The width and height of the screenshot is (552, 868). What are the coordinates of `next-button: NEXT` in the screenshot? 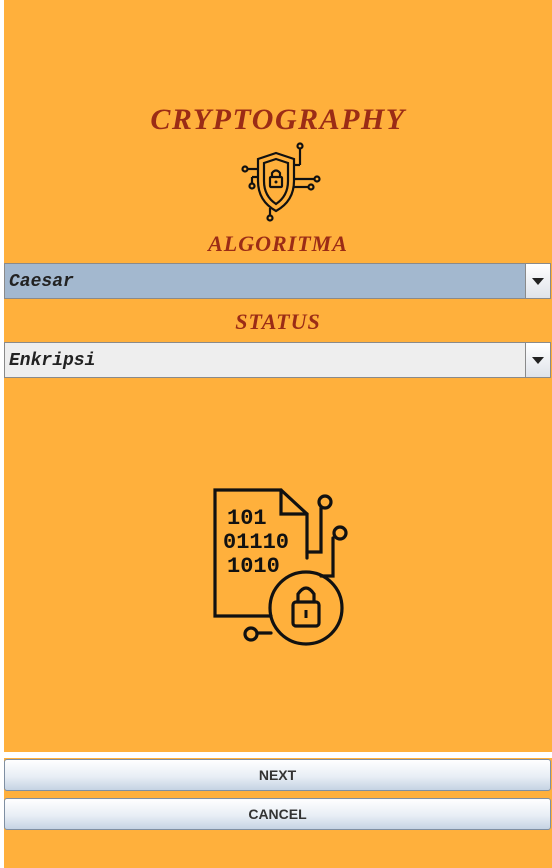 It's located at (277, 775).